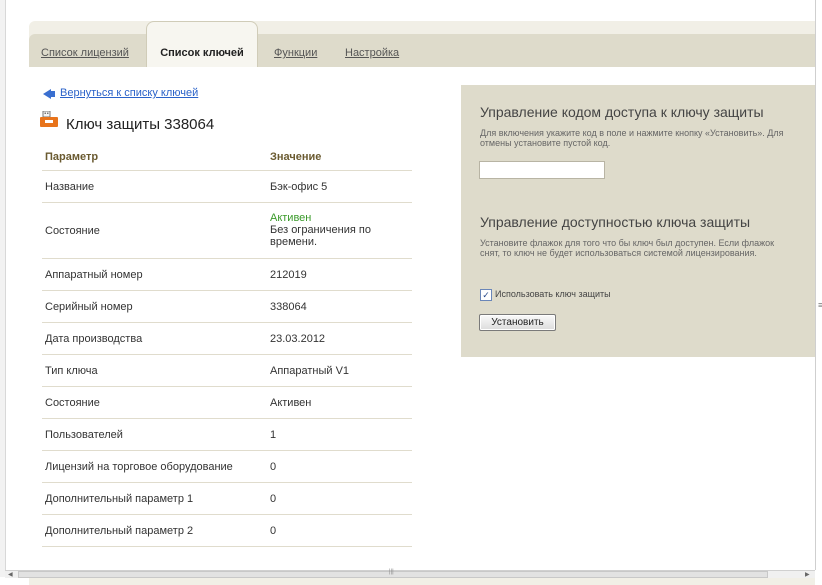 The height and width of the screenshot is (585, 822). What do you see at coordinates (273, 435) in the screenshot?
I see `param-value: 1` at bounding box center [273, 435].